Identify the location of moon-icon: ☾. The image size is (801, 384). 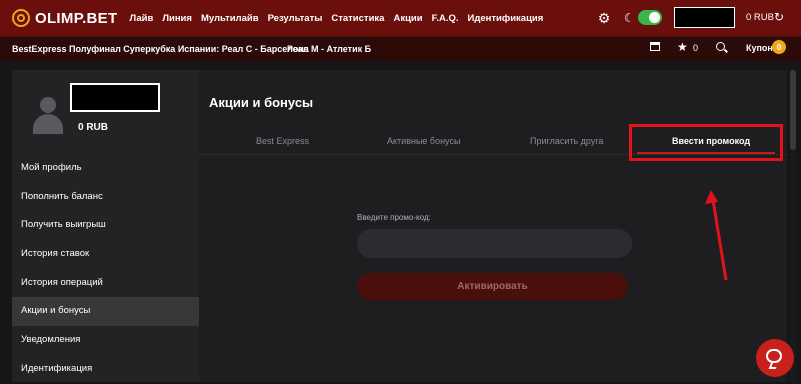
(629, 18).